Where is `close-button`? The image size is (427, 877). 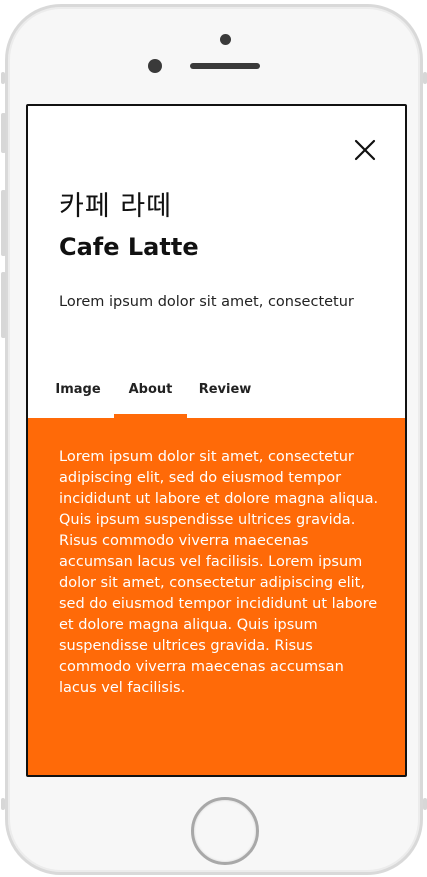
close-button is located at coordinates (365, 150).